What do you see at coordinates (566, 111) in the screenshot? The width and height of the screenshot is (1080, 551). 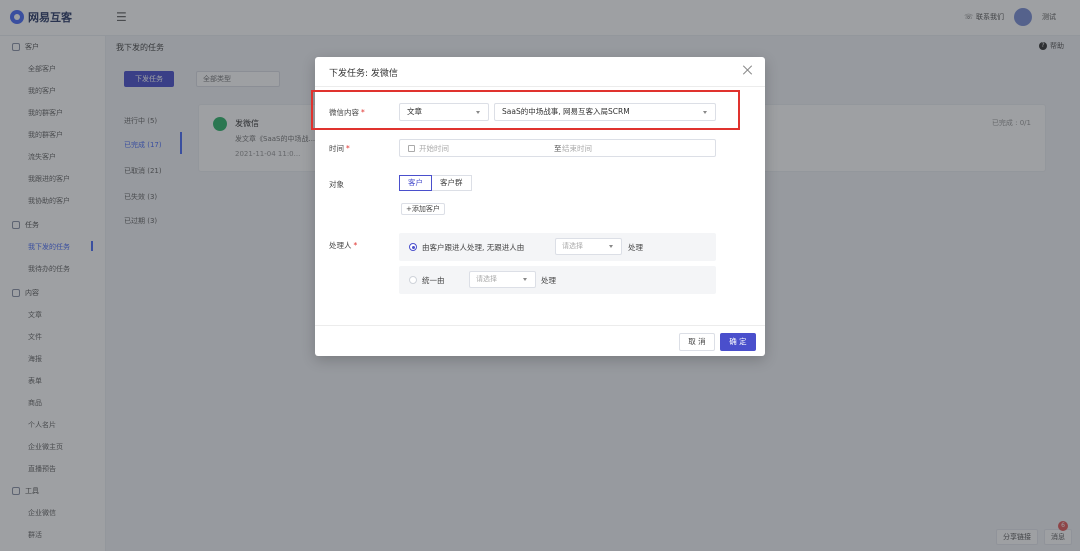 I see `content-item-value: SaaS的中场战事, 网易互客入局SCRM` at bounding box center [566, 111].